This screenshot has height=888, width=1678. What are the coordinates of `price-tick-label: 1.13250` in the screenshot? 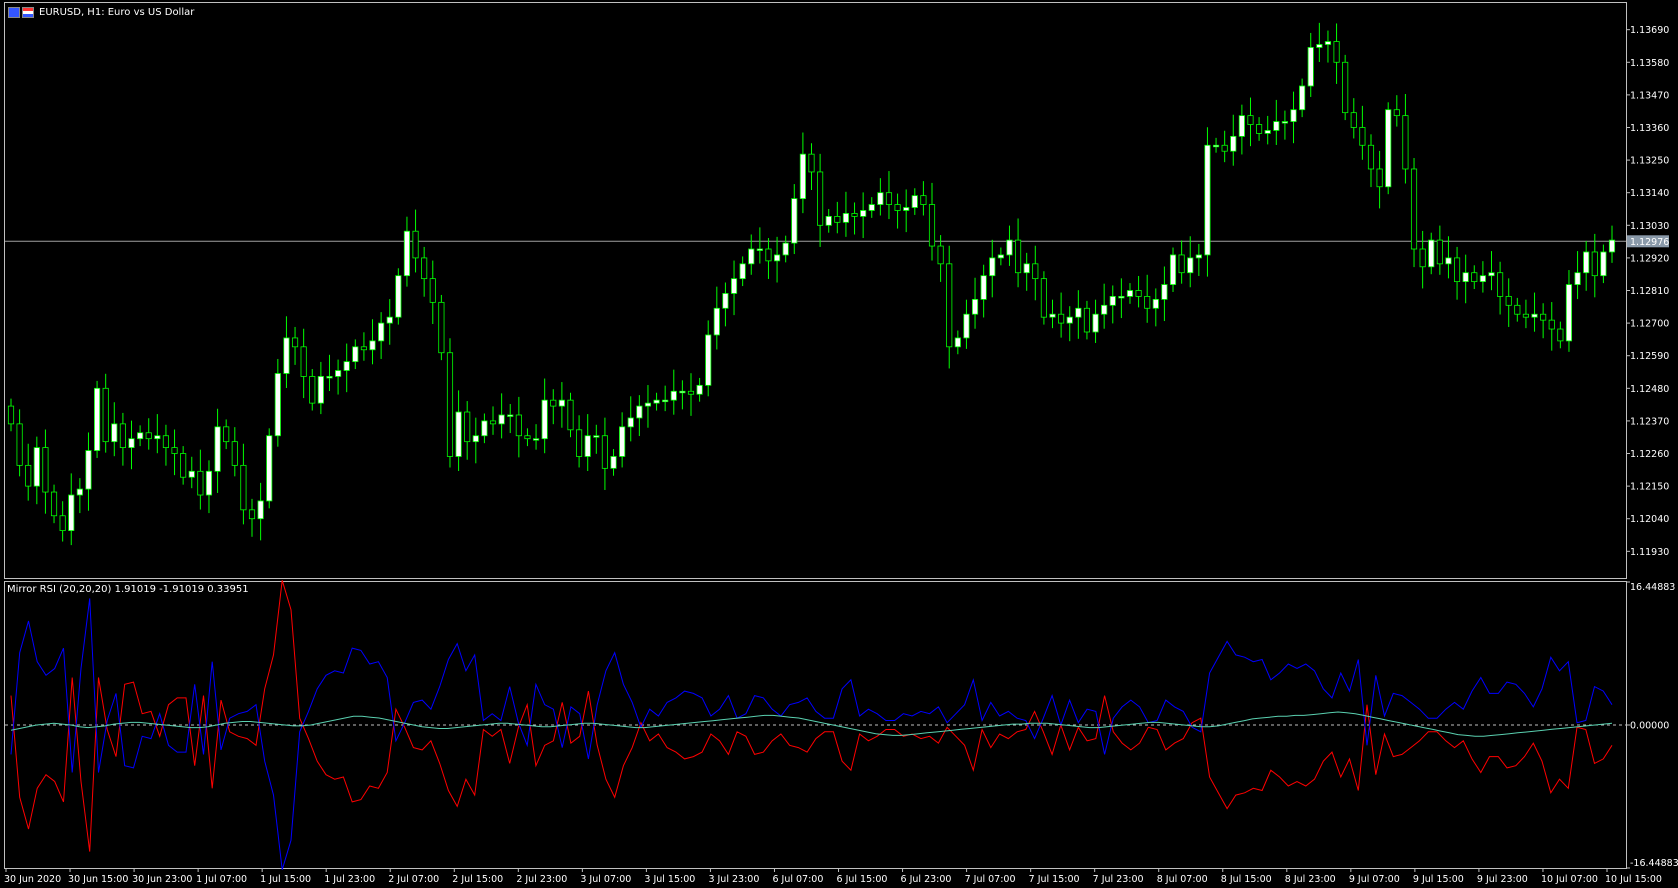 It's located at (1649, 161).